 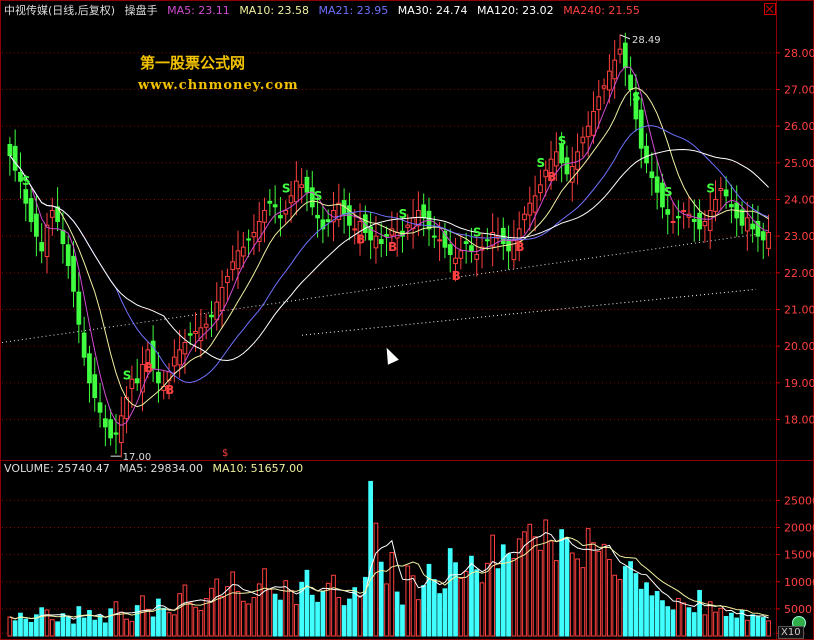 I want to click on annotation-label: 28.49, so click(x=646, y=40).